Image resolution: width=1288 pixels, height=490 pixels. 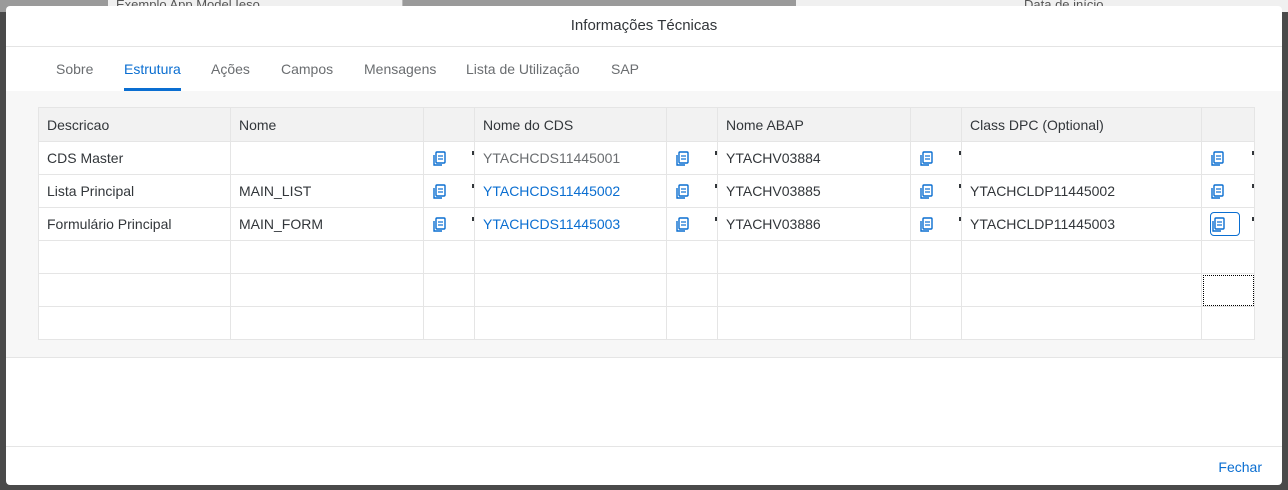 What do you see at coordinates (134, 158) in the screenshot?
I see `cell-descricao: CDS Master` at bounding box center [134, 158].